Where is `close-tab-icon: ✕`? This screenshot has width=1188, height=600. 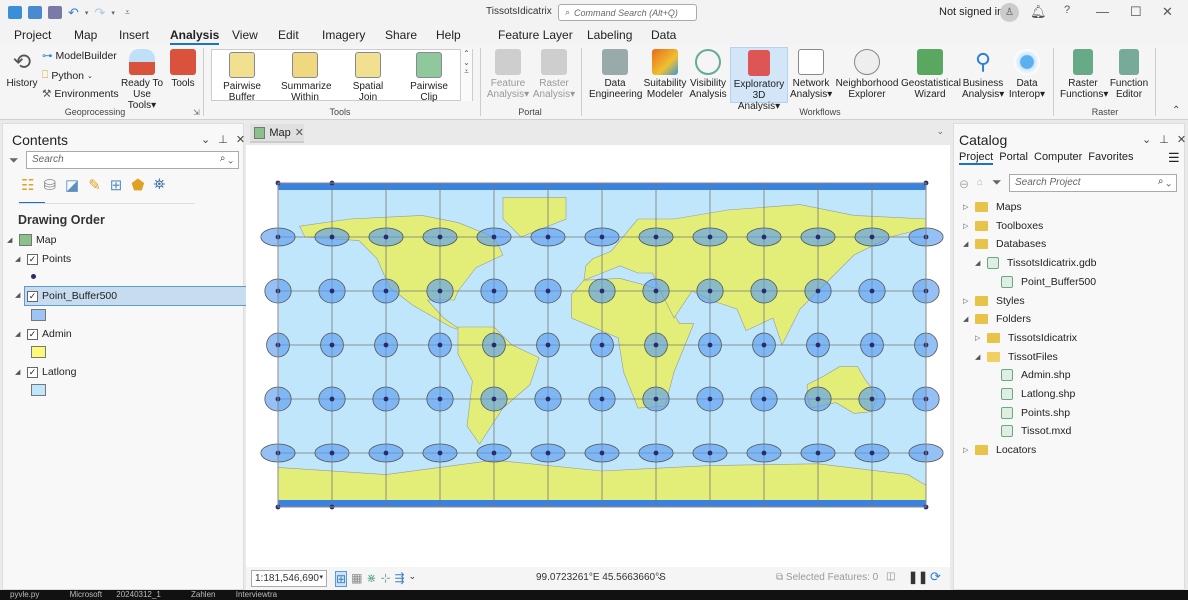
close-tab-icon: ✕ is located at coordinates (299, 132).